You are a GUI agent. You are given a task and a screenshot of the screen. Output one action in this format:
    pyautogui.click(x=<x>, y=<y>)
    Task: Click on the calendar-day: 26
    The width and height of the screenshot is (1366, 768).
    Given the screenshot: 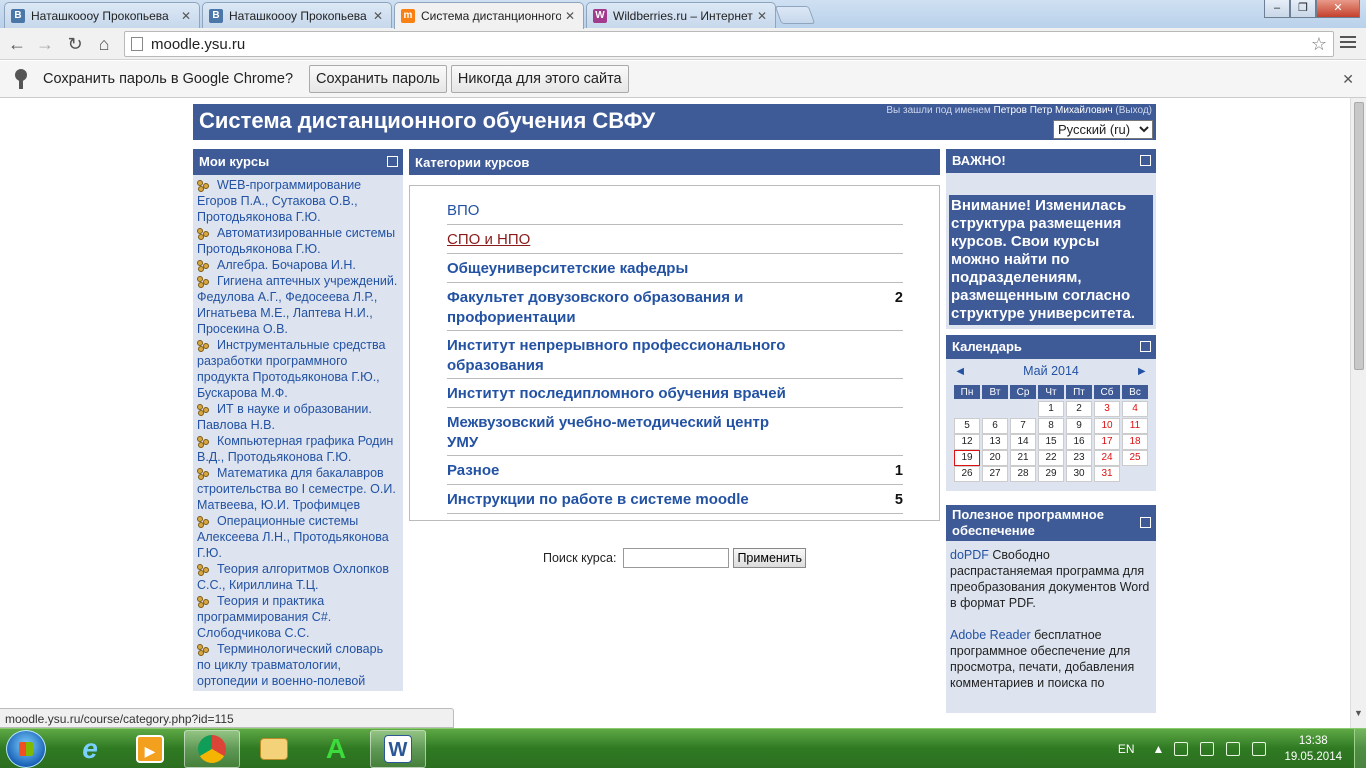 What is the action you would take?
    pyautogui.click(x=967, y=474)
    